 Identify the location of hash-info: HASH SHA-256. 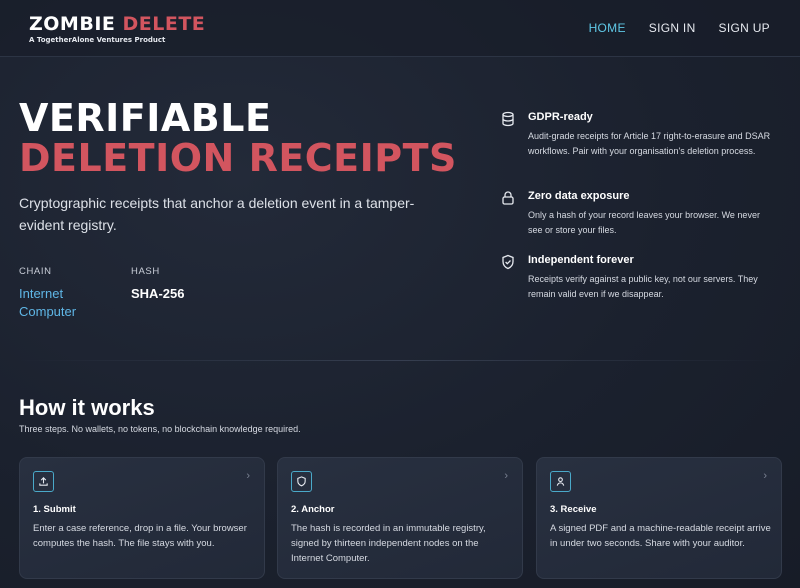
(157, 284).